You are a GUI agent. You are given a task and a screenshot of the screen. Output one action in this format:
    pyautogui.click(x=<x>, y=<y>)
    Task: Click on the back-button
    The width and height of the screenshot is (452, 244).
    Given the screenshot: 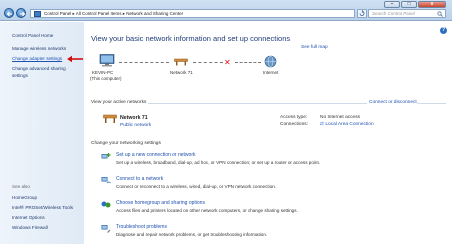 What is the action you would take?
    pyautogui.click(x=9, y=13)
    